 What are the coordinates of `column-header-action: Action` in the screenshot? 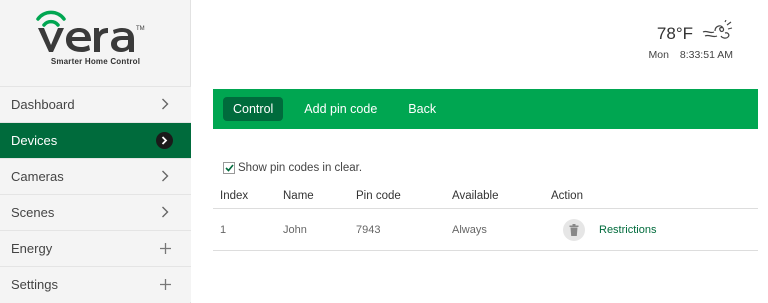 It's located at (567, 195).